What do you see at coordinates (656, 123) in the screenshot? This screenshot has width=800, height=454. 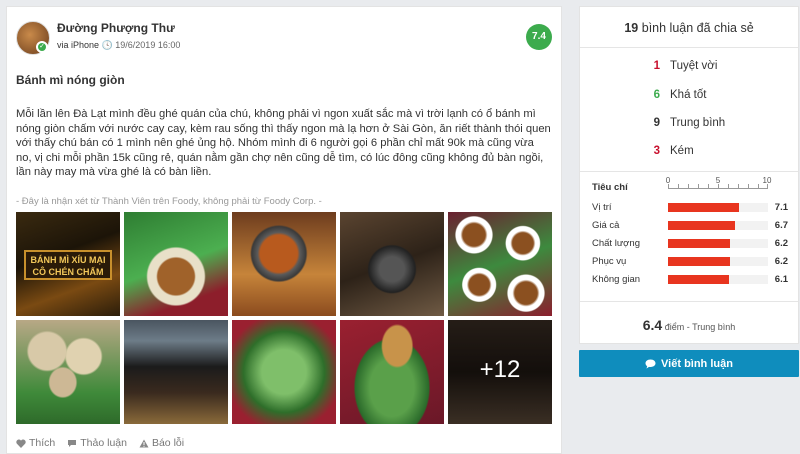 I see `rating-count: 9` at bounding box center [656, 123].